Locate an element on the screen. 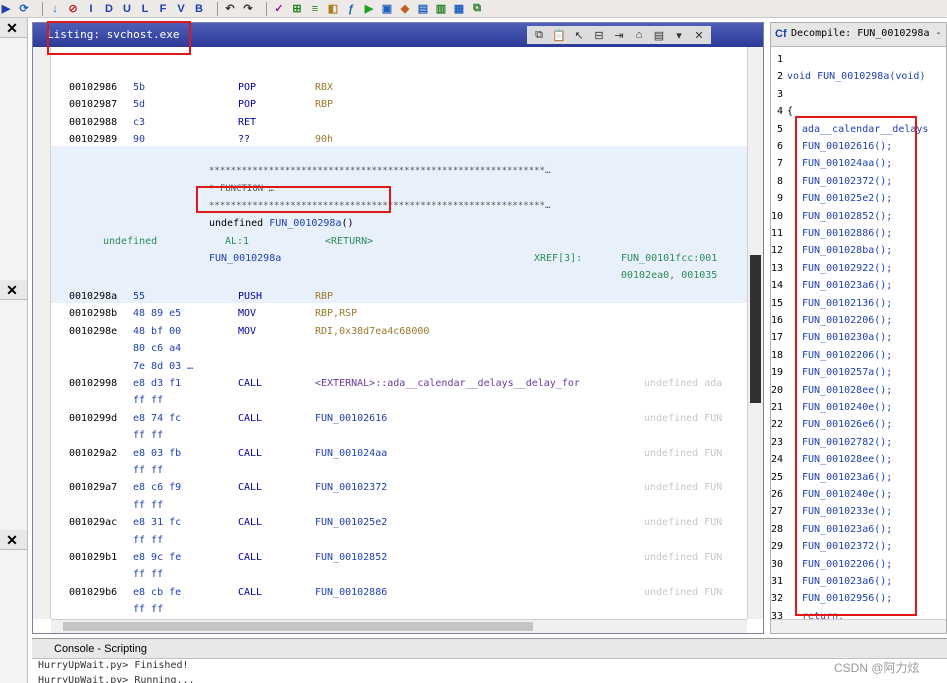  listing-toolbar-button-5: ⌂ is located at coordinates (639, 35).